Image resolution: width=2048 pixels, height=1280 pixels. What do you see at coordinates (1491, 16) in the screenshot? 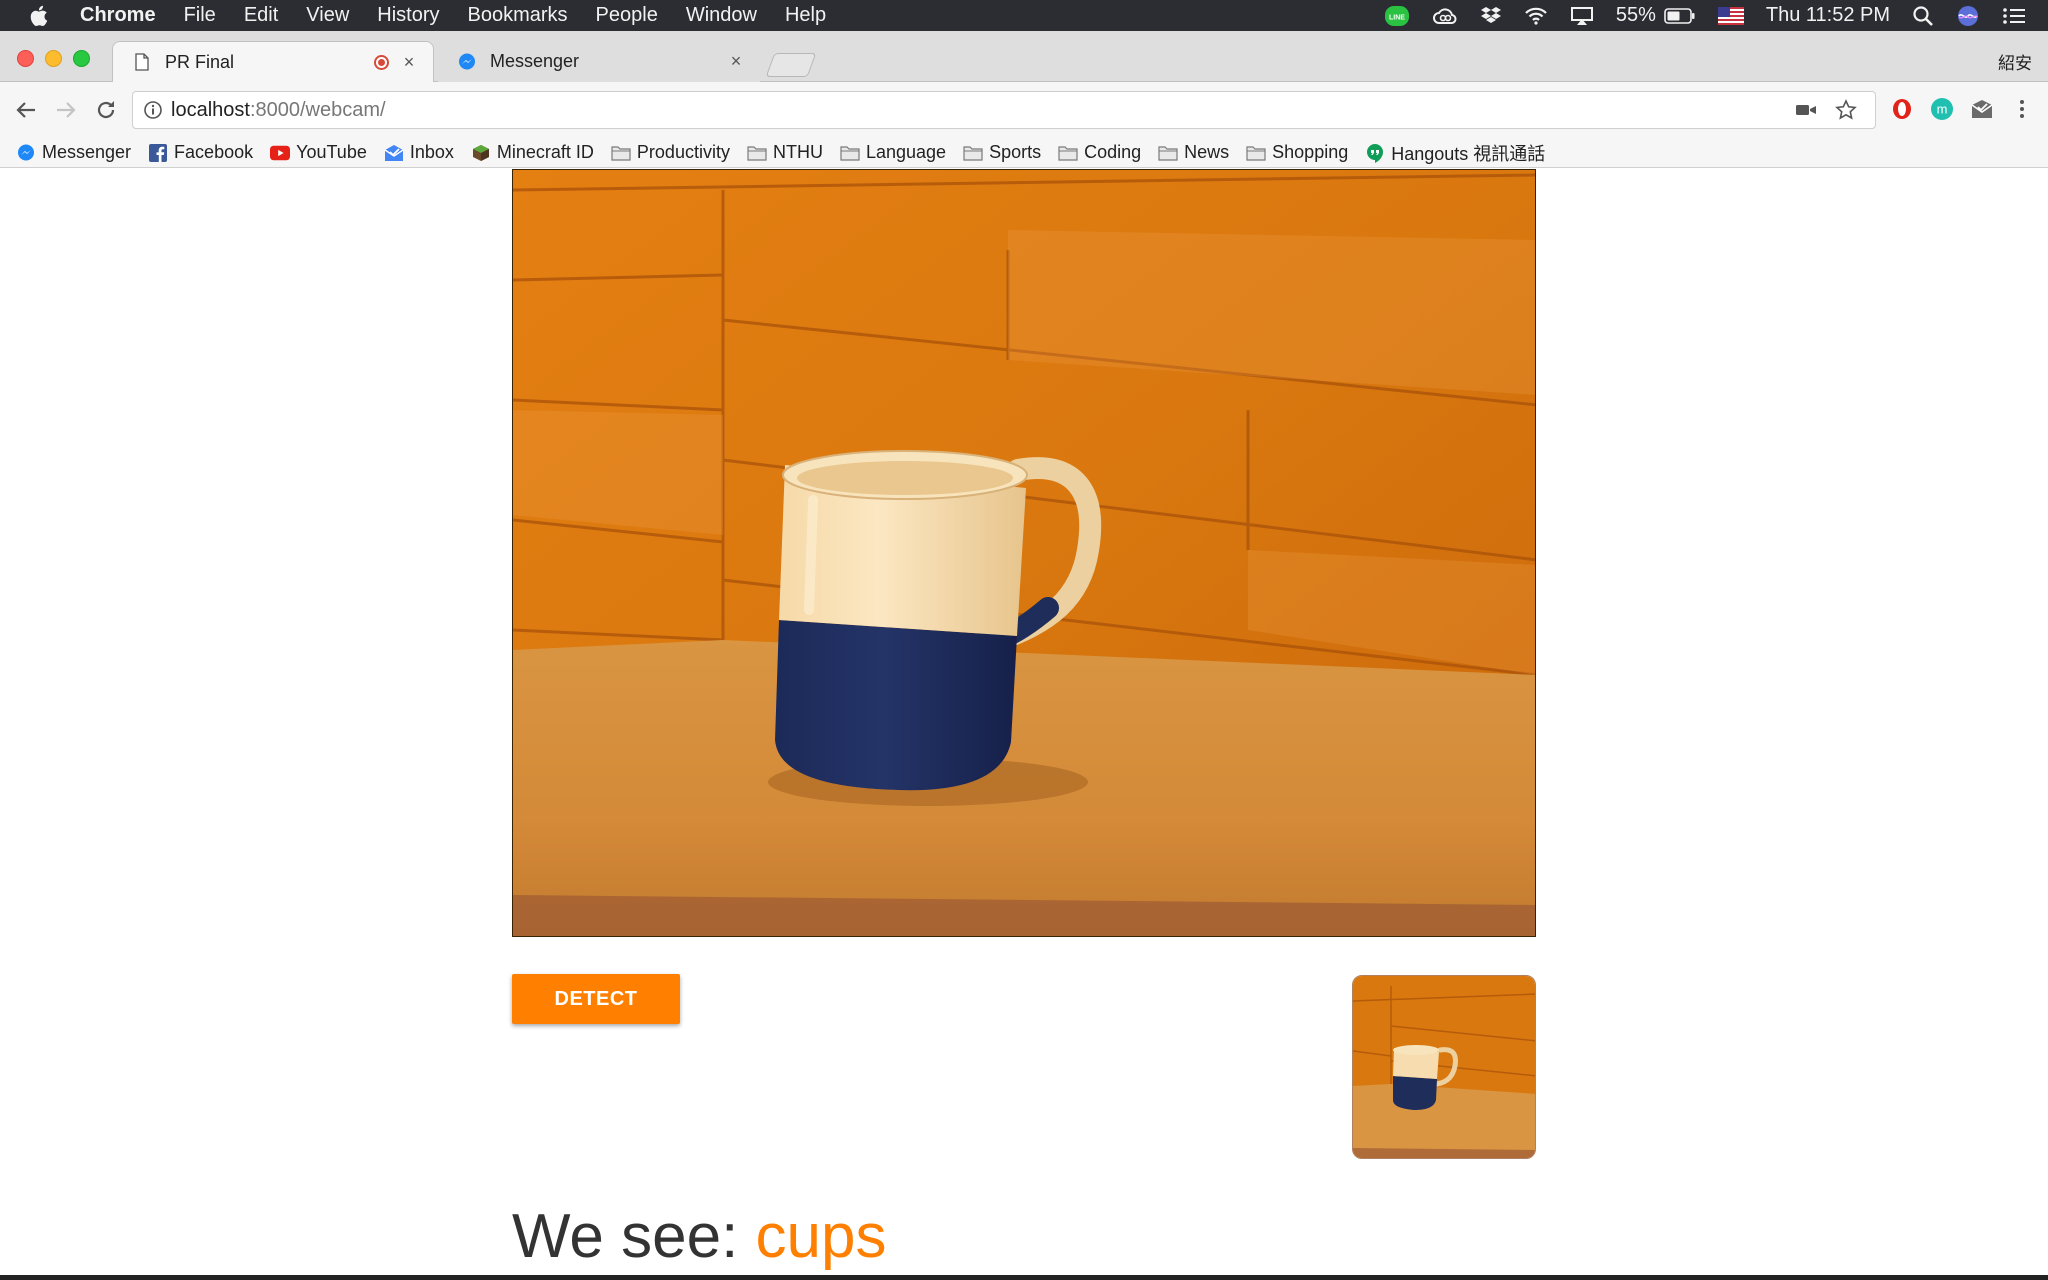
I see `dropbox-icon` at bounding box center [1491, 16].